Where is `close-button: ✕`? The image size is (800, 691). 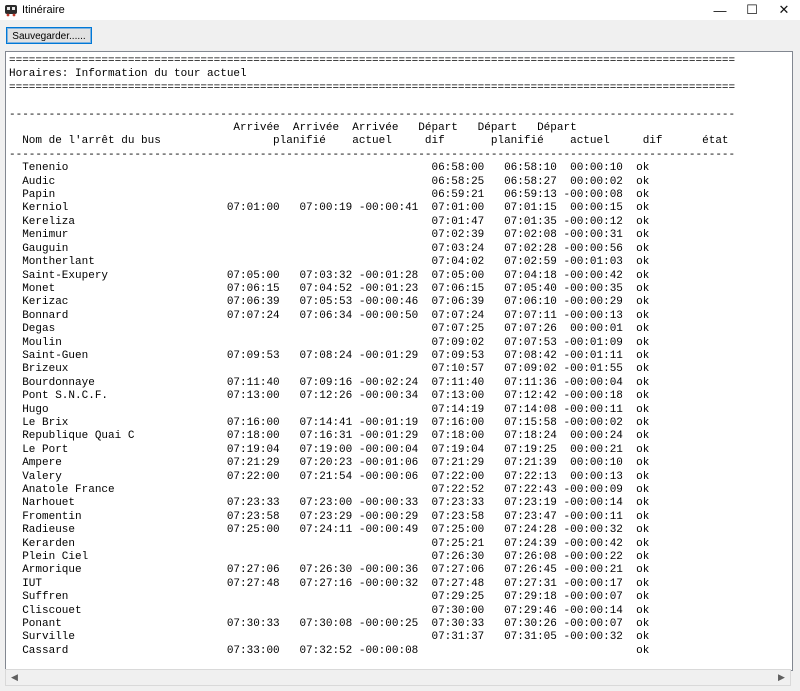 close-button: ✕ is located at coordinates (782, 10).